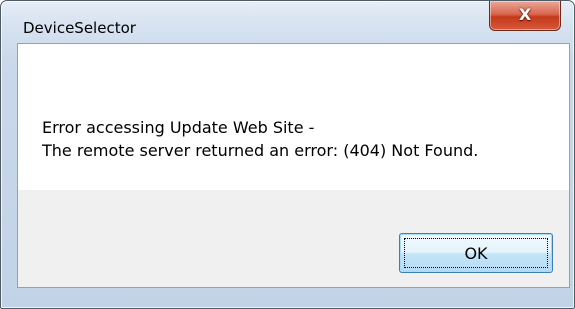 This screenshot has height=309, width=575. What do you see at coordinates (178, 127) in the screenshot?
I see `error-message-line-1: Error accessing Update Web Site -` at bounding box center [178, 127].